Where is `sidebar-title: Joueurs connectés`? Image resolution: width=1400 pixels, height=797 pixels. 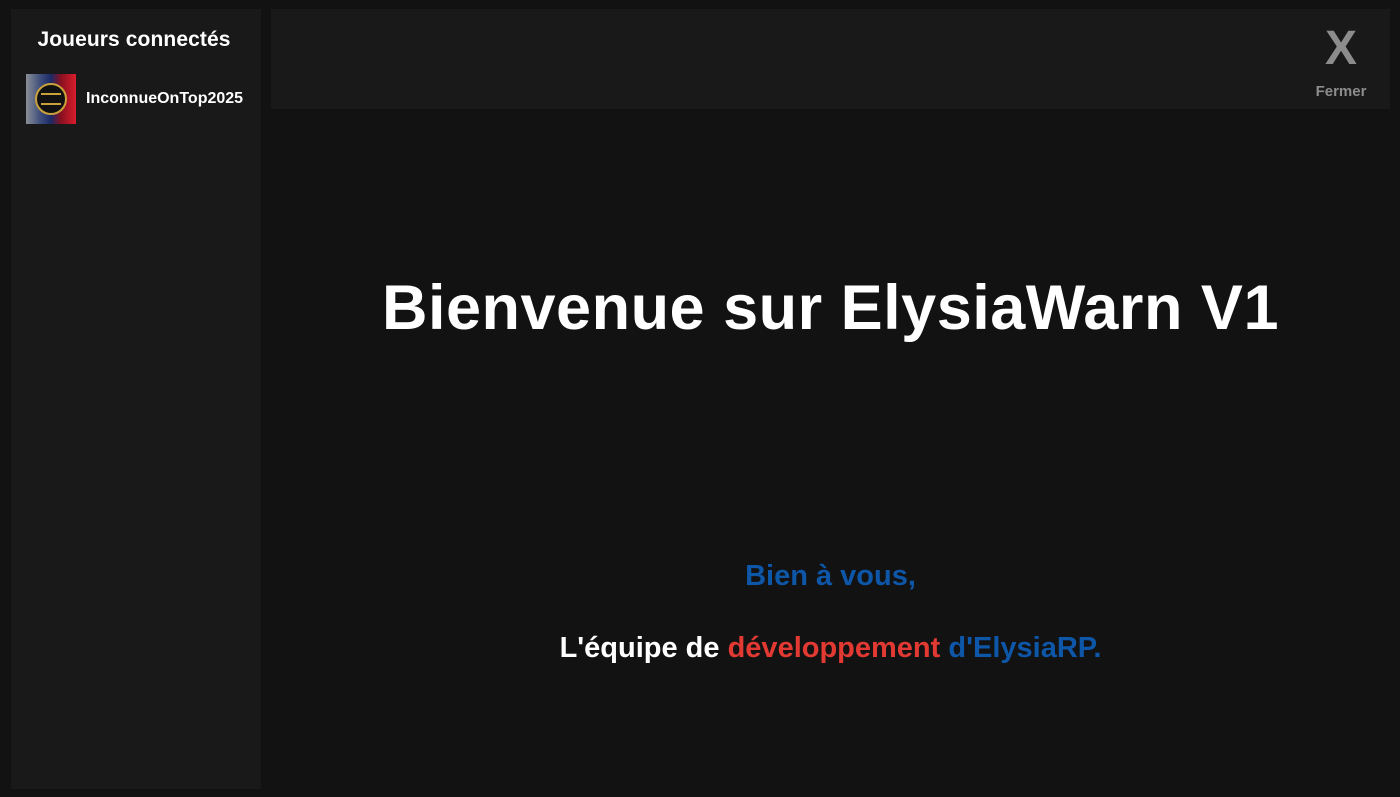
sidebar-title: Joueurs connectés is located at coordinates (134, 39).